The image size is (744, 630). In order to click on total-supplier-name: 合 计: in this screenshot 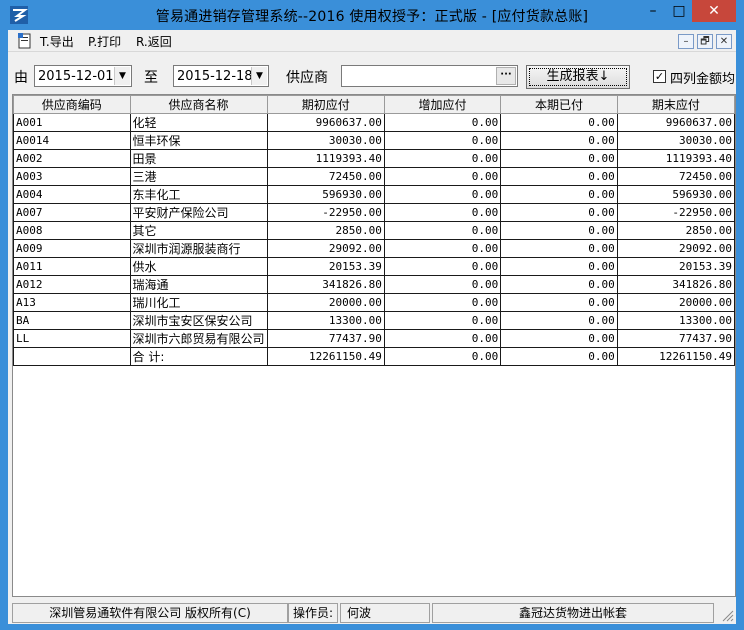, I will do `click(198, 356)`.